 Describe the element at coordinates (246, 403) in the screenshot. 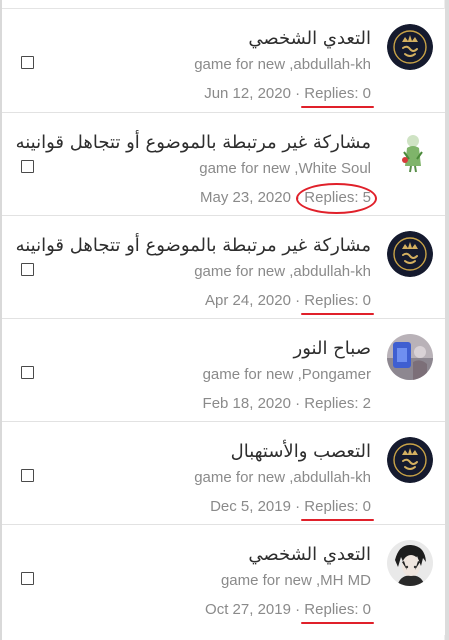

I see `topic-date: Feb 18, 2020` at that location.